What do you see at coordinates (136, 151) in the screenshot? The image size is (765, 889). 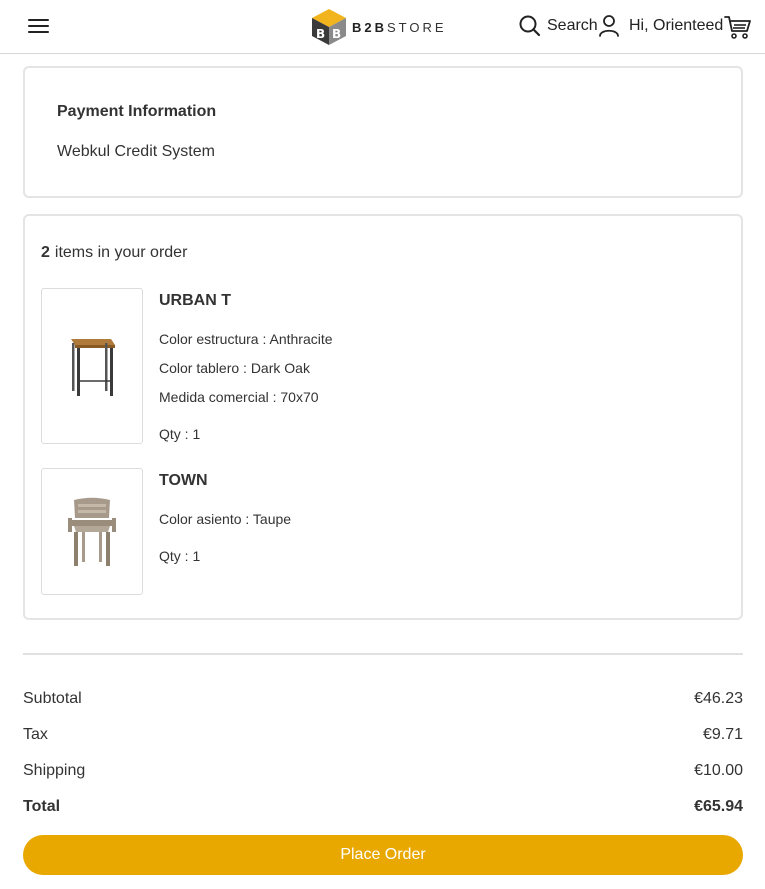 I see `payment-method: Webkul Credit System` at bounding box center [136, 151].